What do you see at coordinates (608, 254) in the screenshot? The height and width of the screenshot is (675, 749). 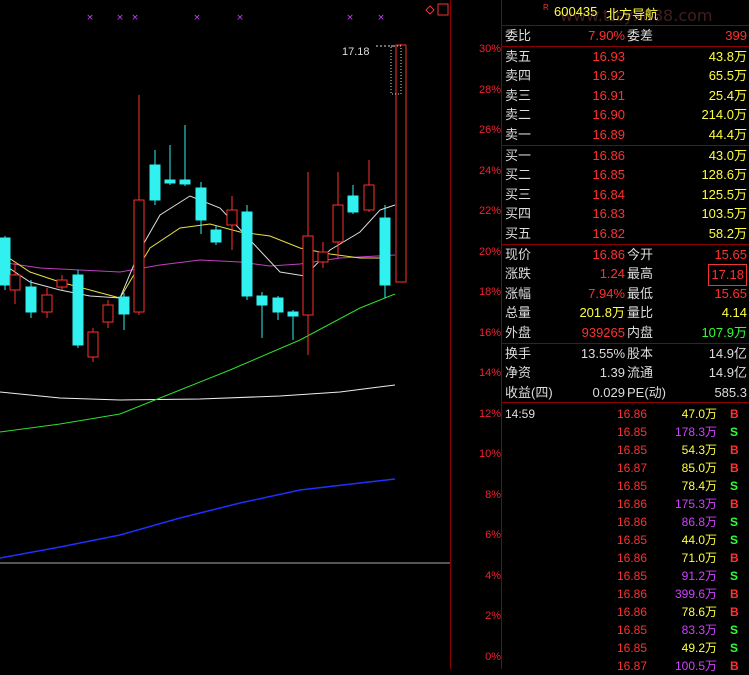 I see `stat-value: 16.86` at bounding box center [608, 254].